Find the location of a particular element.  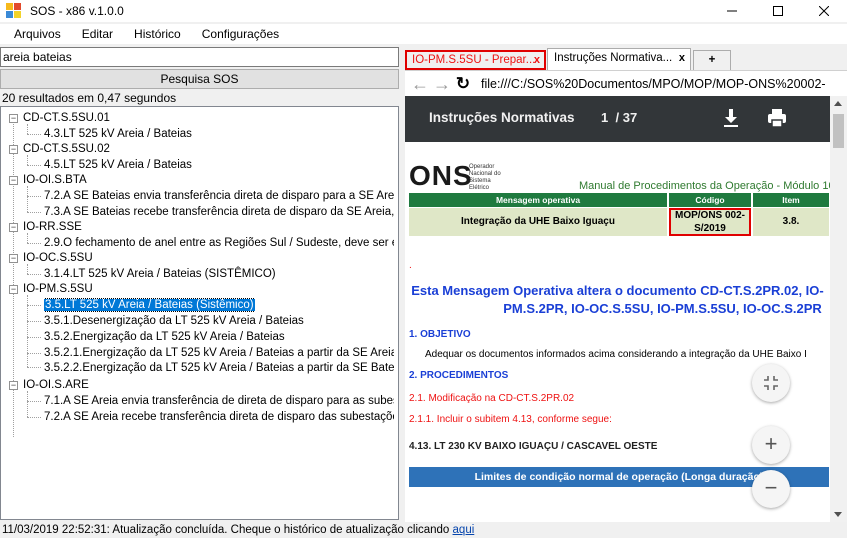

print-icon is located at coordinates (777, 118).